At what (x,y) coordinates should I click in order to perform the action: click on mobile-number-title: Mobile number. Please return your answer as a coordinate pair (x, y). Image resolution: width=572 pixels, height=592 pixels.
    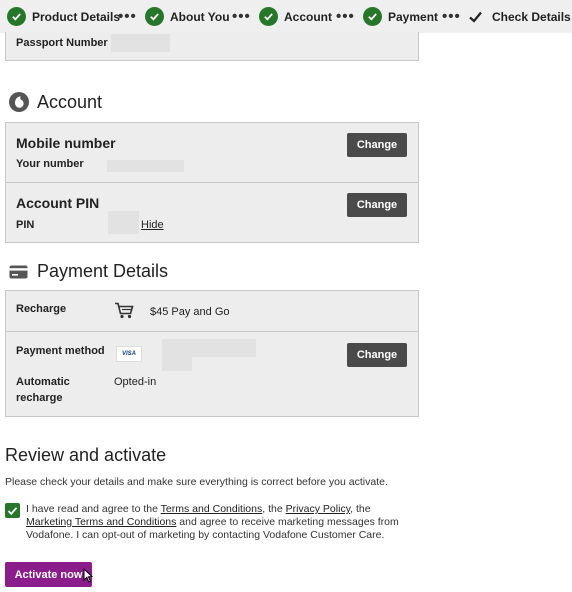
    Looking at the image, I should click on (66, 143).